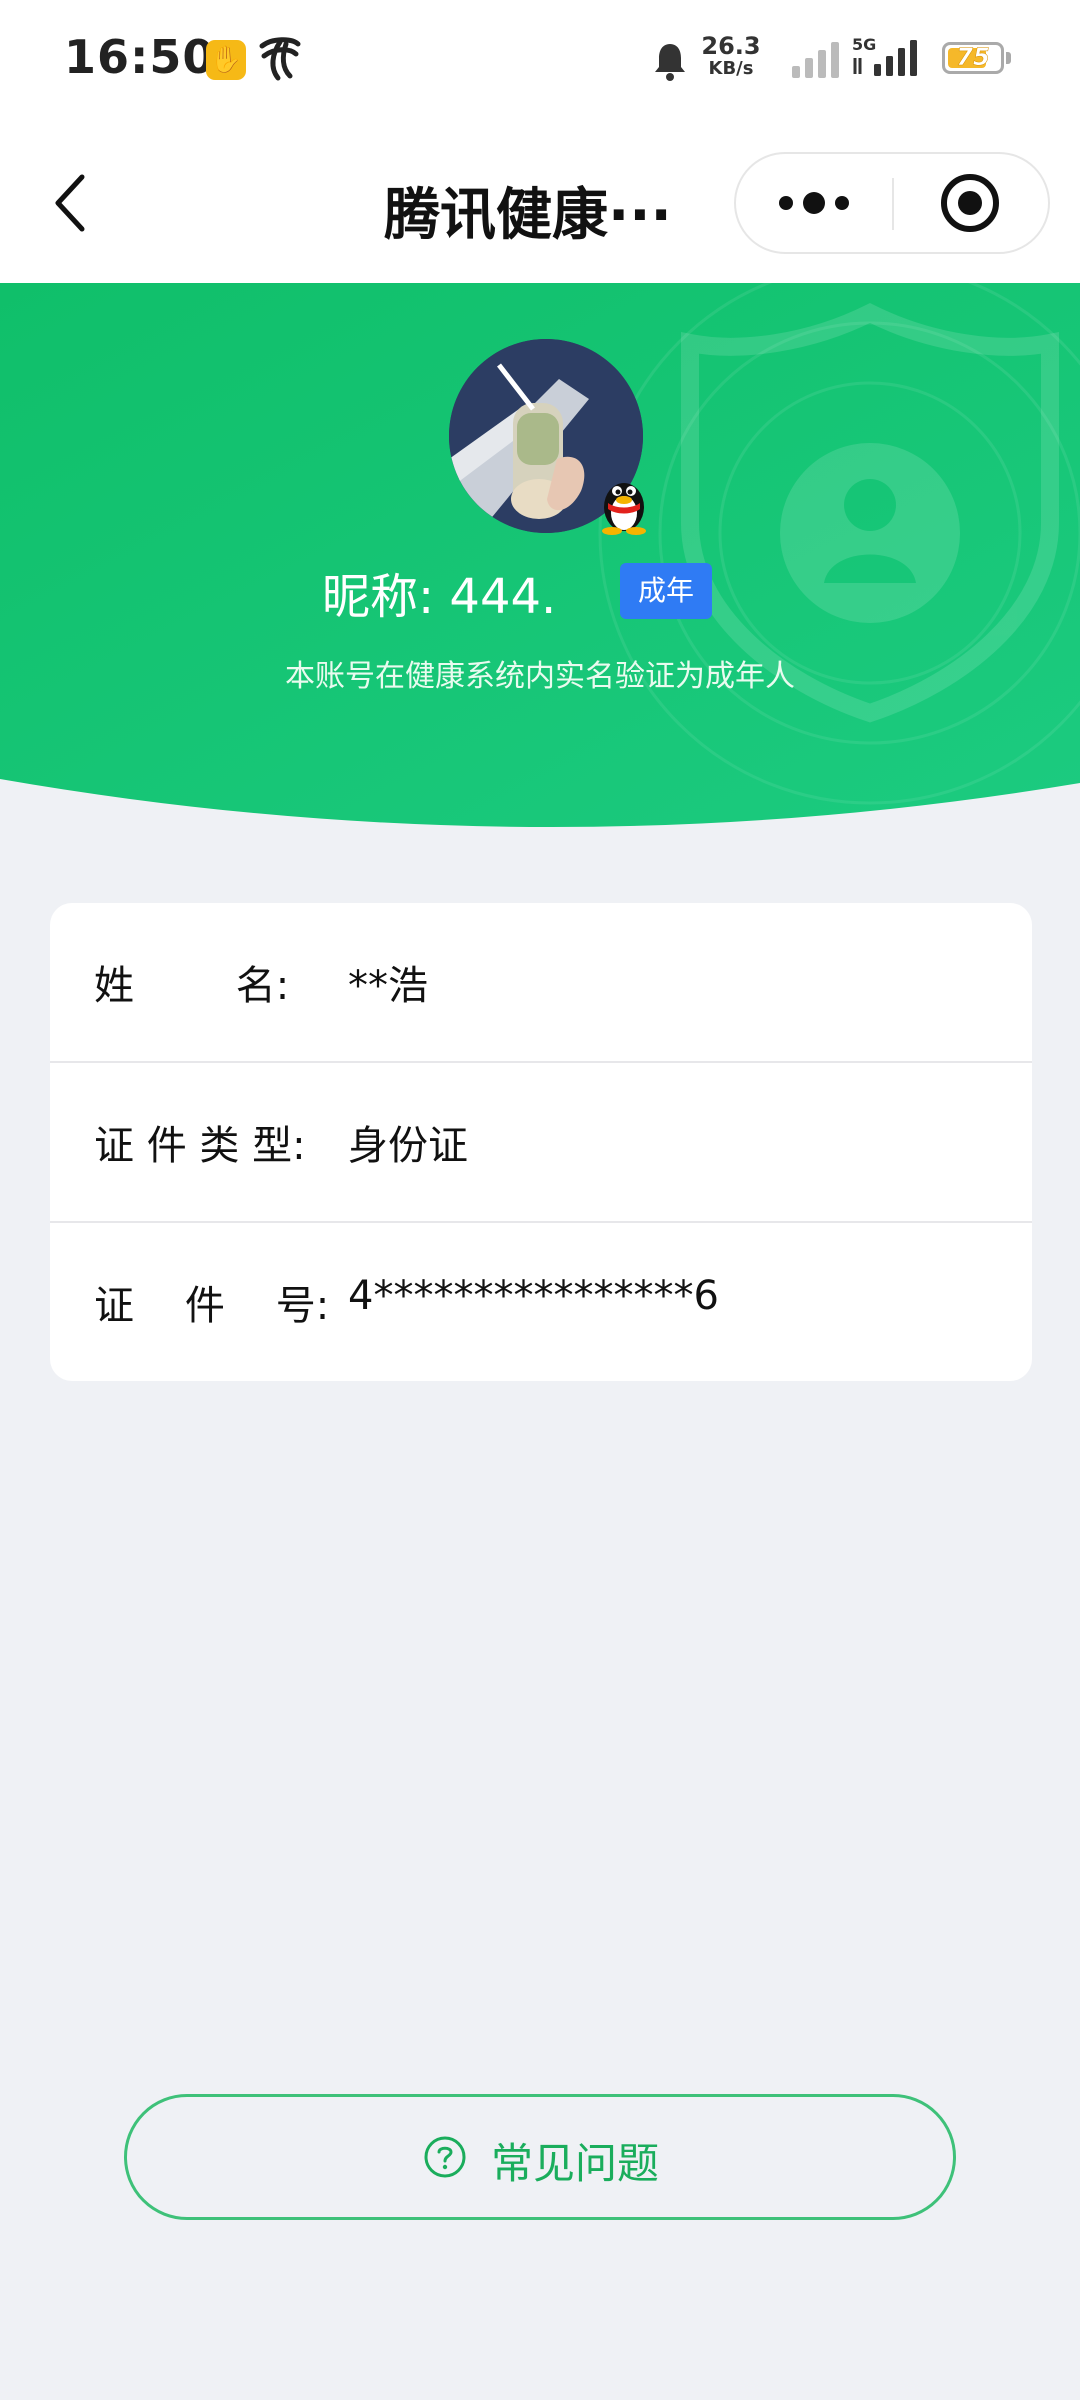 The image size is (1080, 2400). Describe the element at coordinates (864, 44) in the screenshot. I see `network-type-label: 5G` at that location.